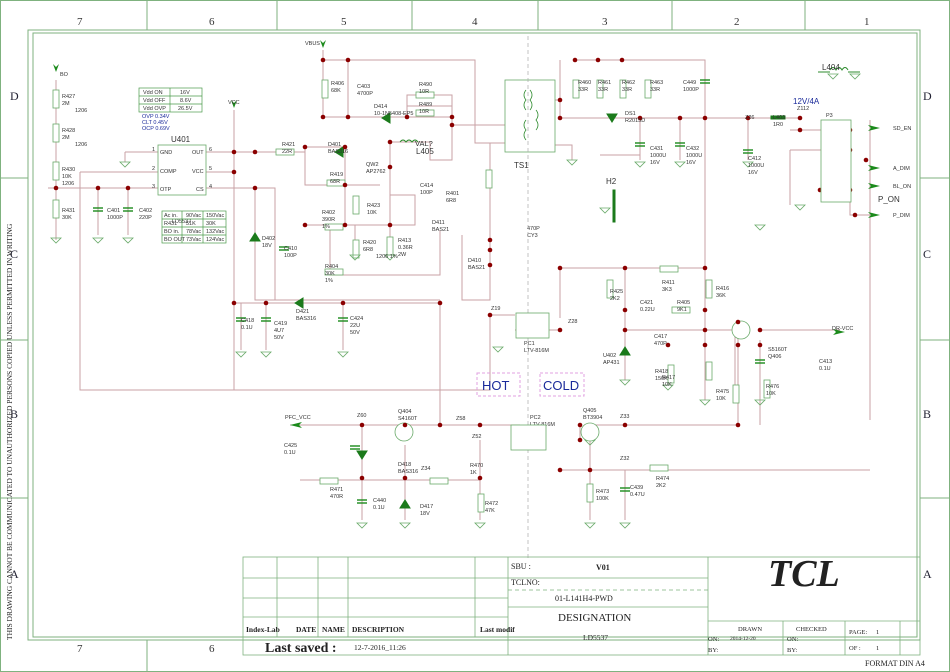 This screenshot has height=672, width=950. Describe the element at coordinates (379, 501) in the screenshot. I see `component-ref: C440` at that location.